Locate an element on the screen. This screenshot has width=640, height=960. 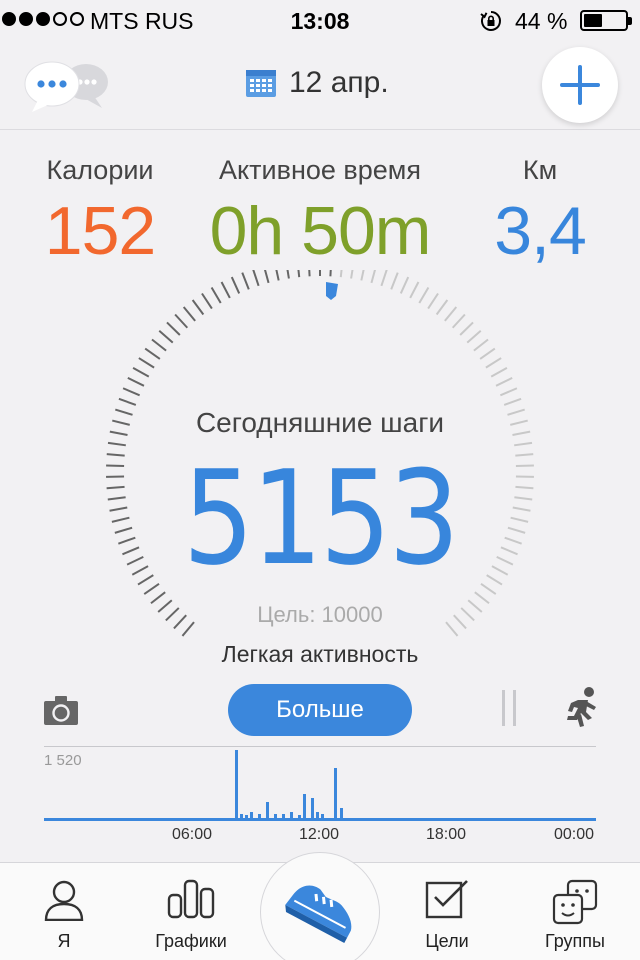
tab-me: Я is located at coordinates (64, 911).